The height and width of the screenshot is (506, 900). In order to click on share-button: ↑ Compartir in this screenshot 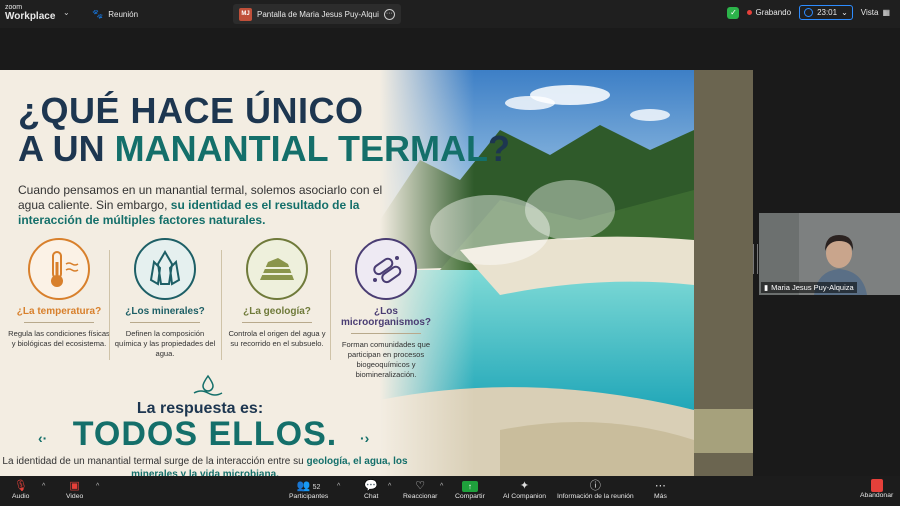, I will do `click(470, 489)`.